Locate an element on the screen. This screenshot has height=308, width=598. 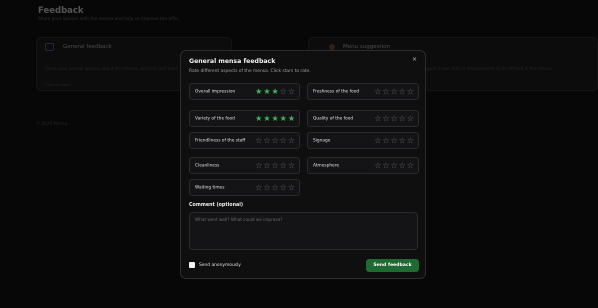
send-feedback-button: Send feedback is located at coordinates (392, 265).